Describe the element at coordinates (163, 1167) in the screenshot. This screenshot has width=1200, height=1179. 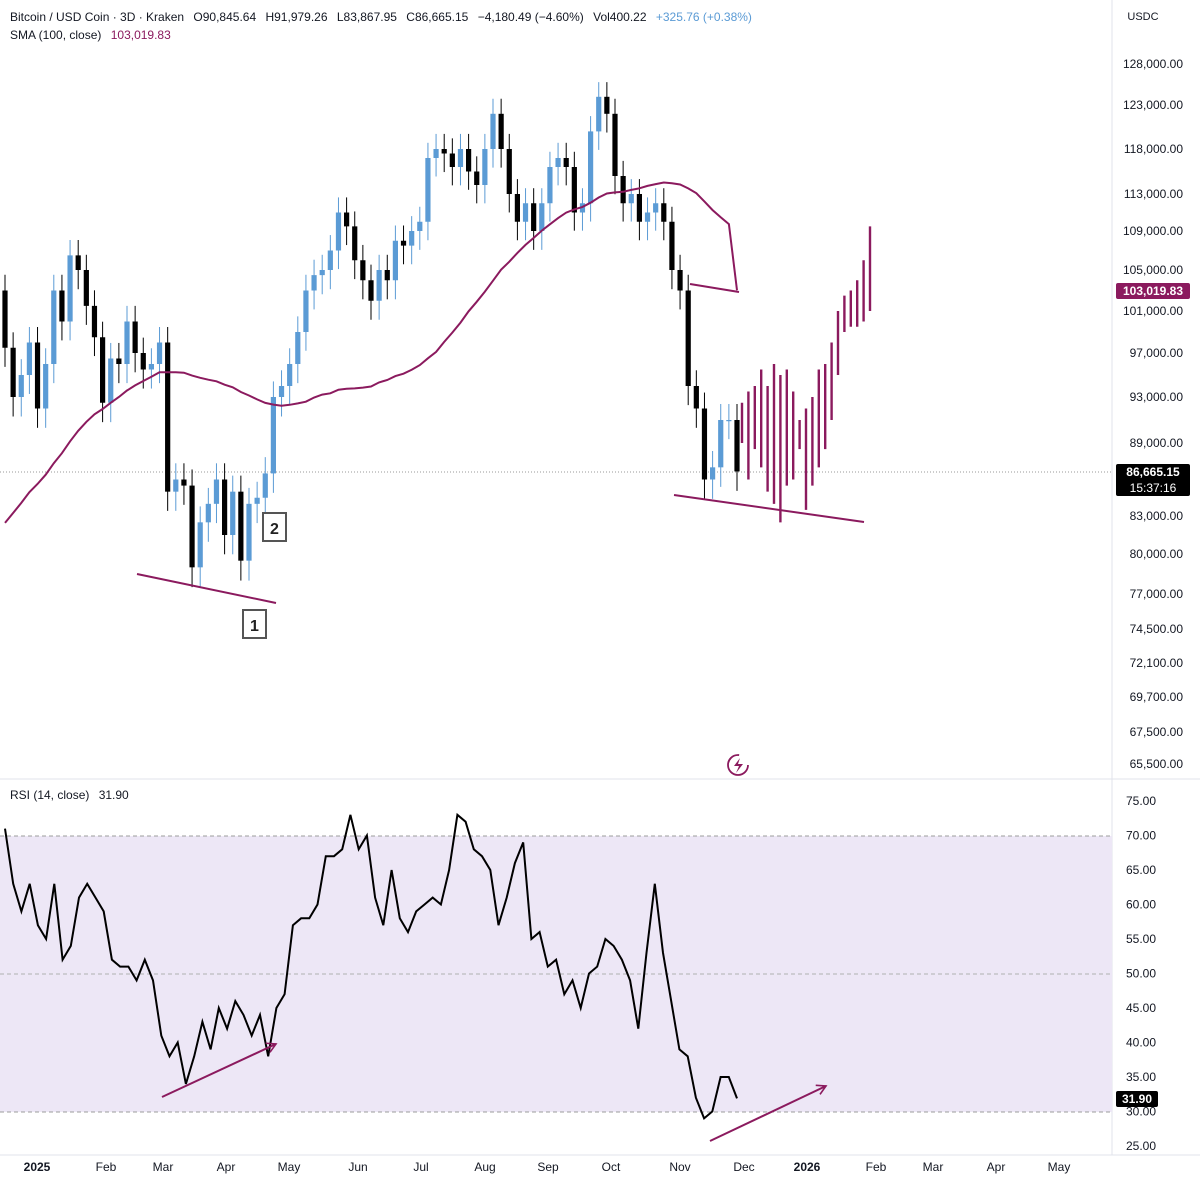
I see `time-tick-label: Mar` at that location.